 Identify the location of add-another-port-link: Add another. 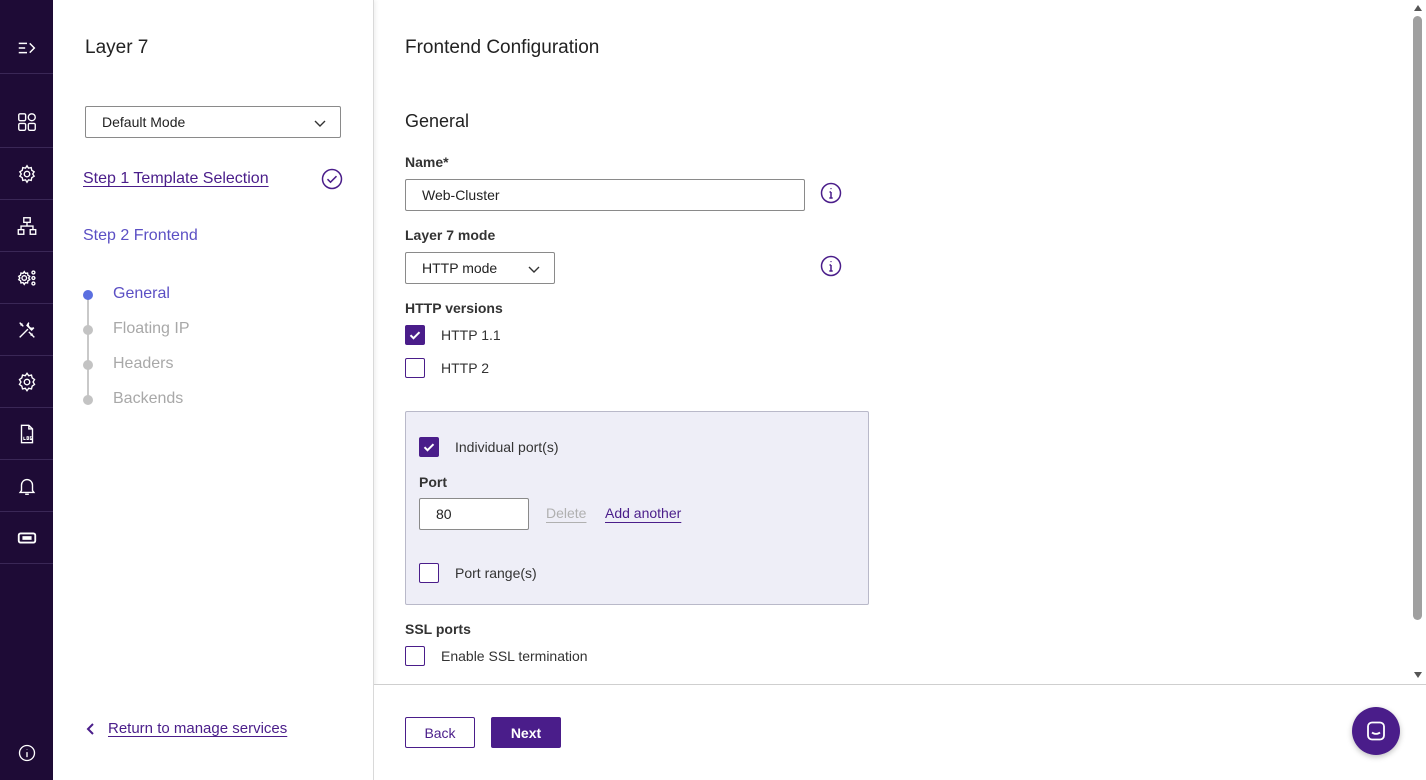
(643, 513).